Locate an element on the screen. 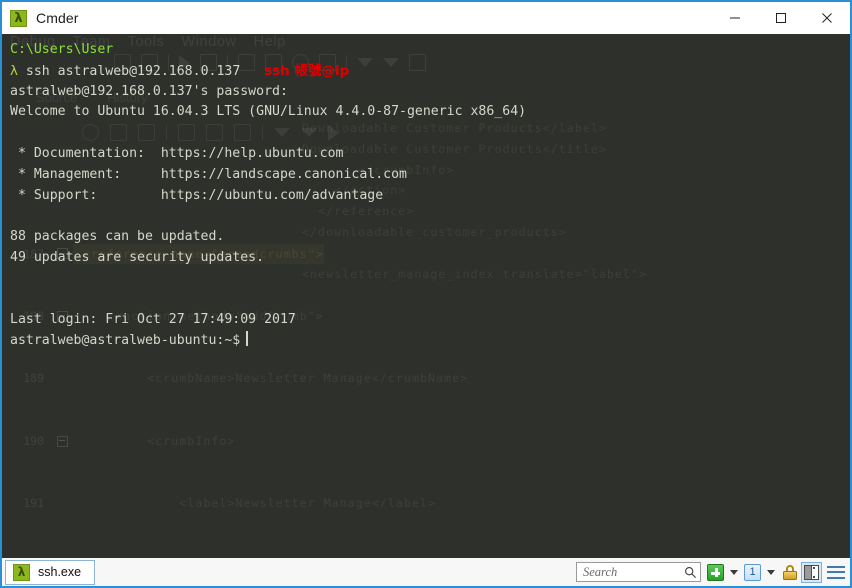 The image size is (852, 588). padlock-body is located at coordinates (789, 575).